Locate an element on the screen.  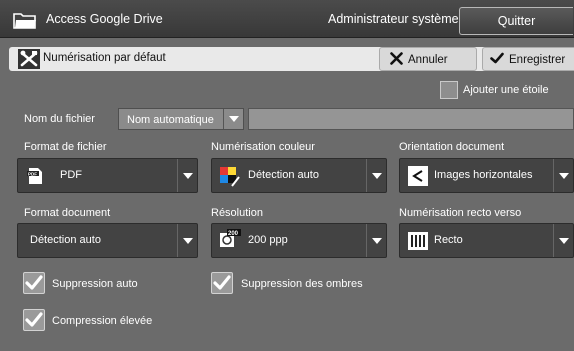
cancel-button-label: Annuler is located at coordinates (428, 60).